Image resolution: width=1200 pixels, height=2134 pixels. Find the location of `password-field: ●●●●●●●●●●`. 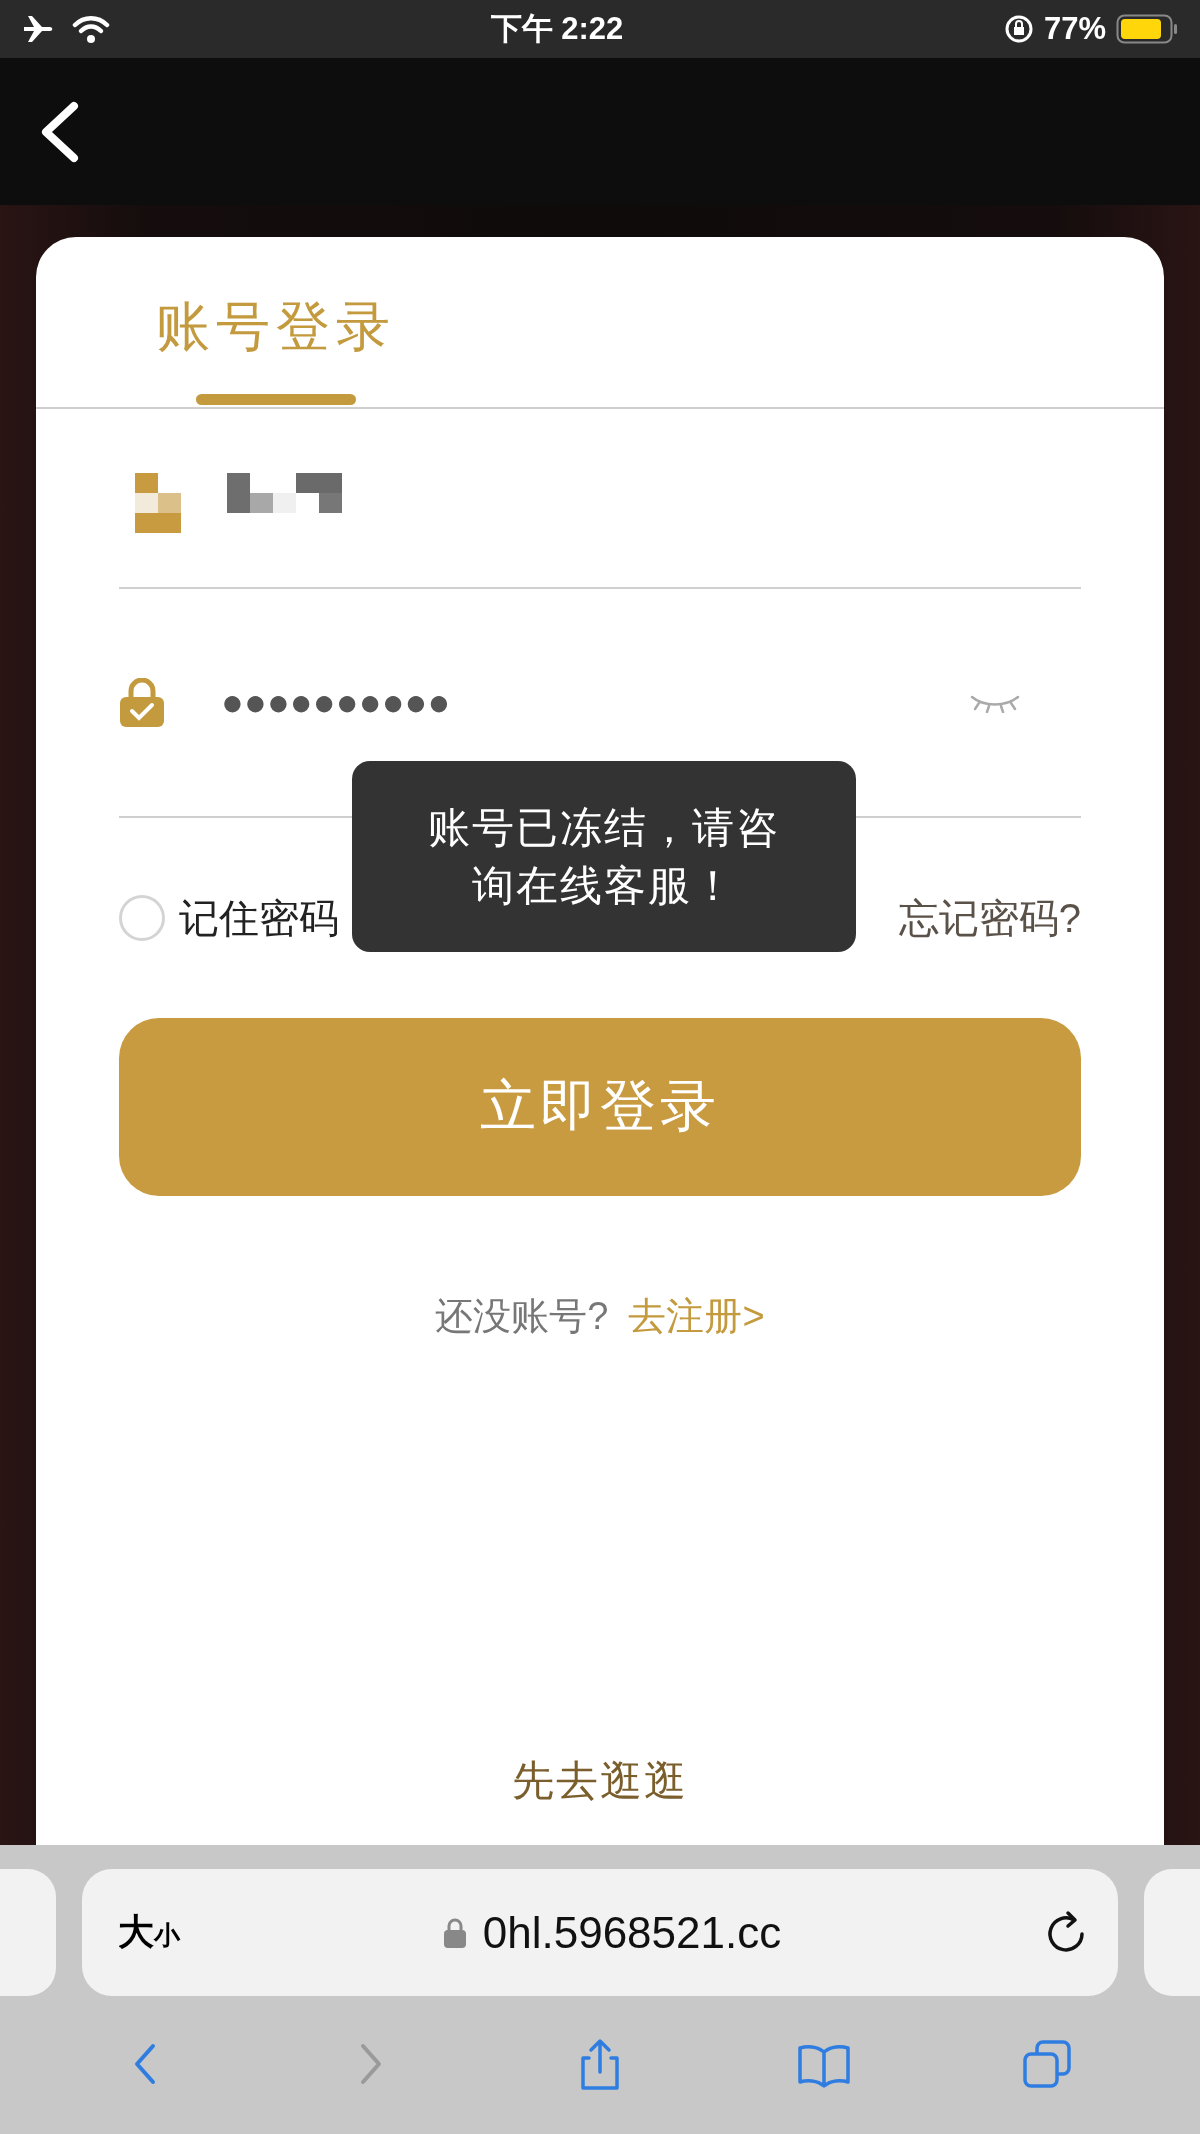

password-field: ●●●●●●●●●● is located at coordinates (595, 702).